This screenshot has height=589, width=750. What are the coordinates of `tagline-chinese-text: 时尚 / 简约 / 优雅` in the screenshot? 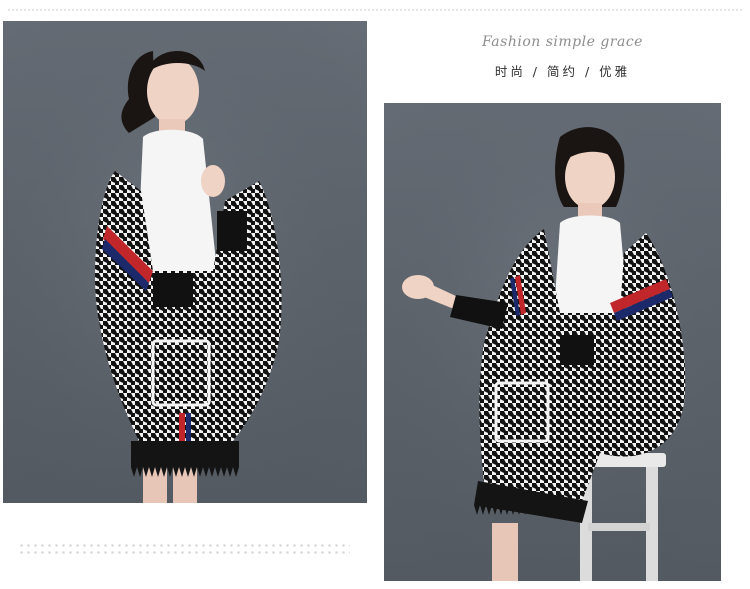 It's located at (562, 71).